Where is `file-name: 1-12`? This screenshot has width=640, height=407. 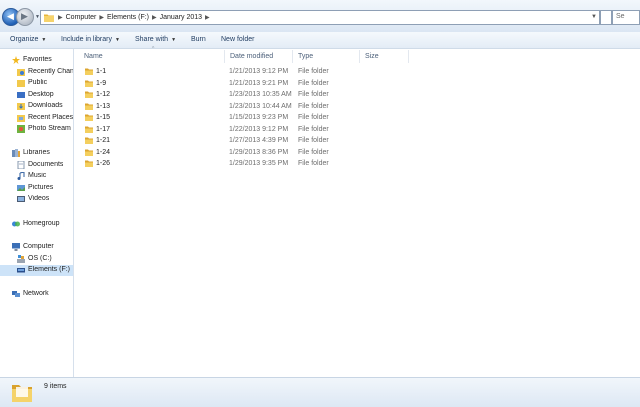
file-name: 1-12 is located at coordinates (103, 94).